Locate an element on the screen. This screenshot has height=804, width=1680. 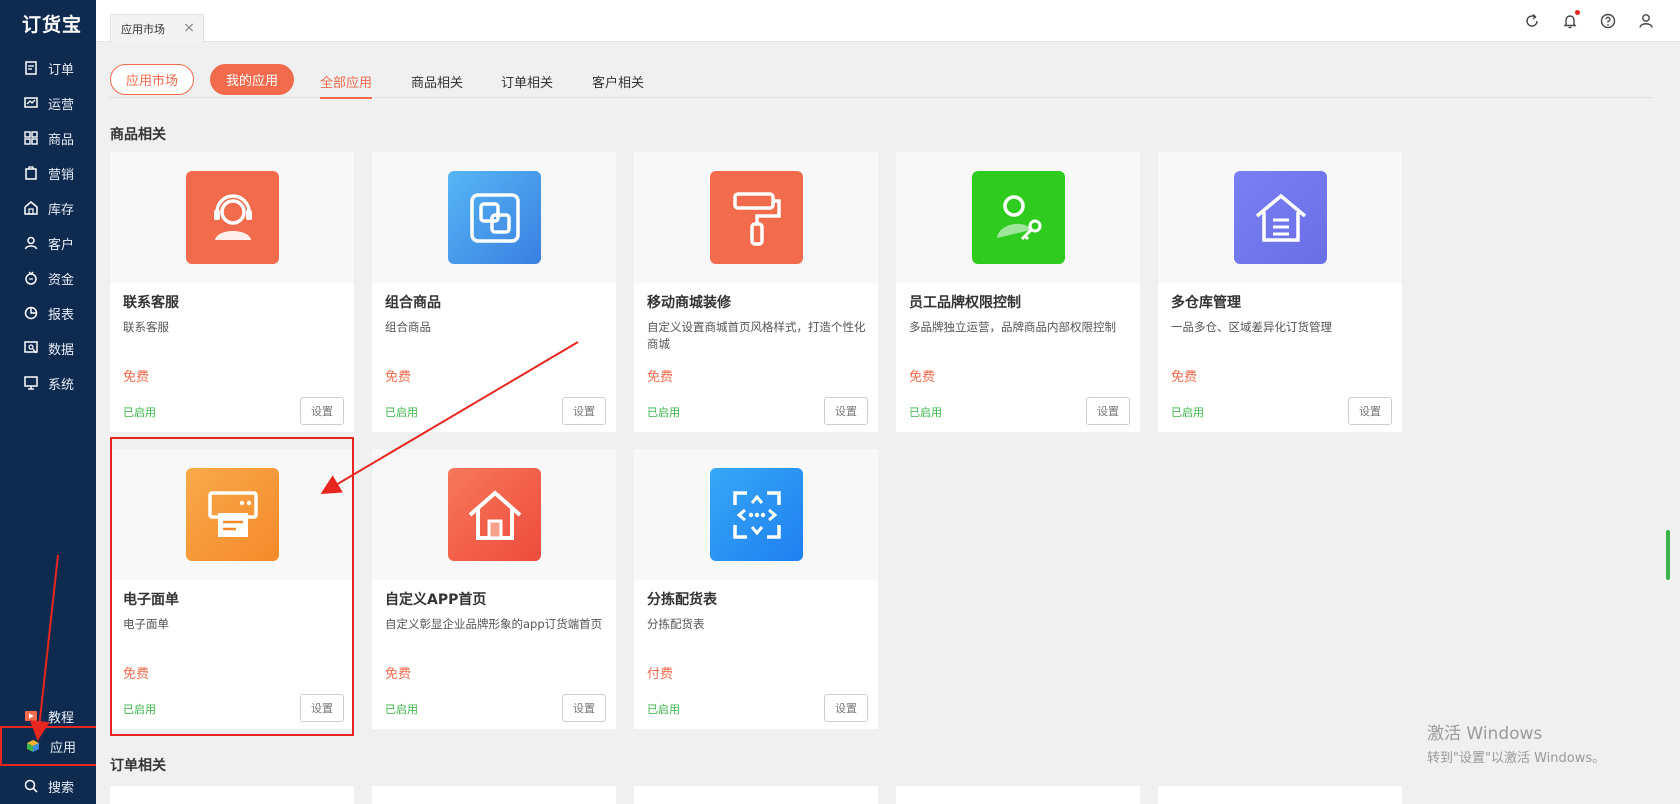
app-description: 组合商品 is located at coordinates (408, 327).